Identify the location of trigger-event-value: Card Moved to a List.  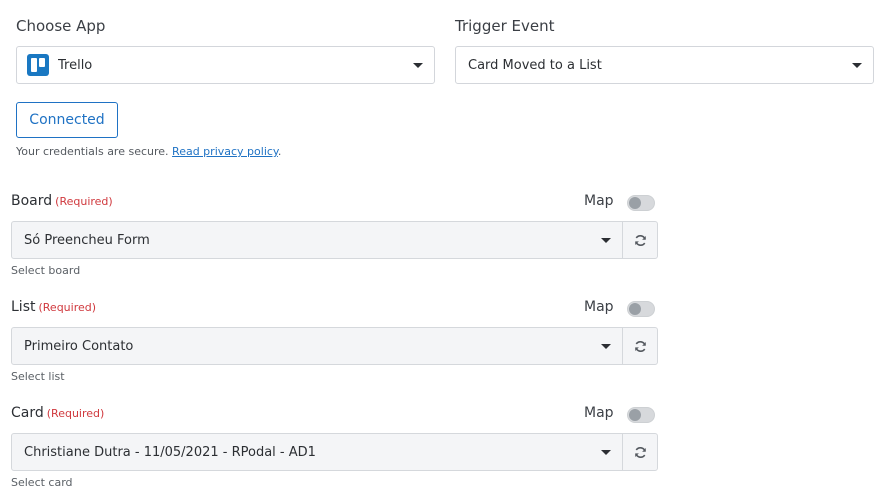
(535, 65).